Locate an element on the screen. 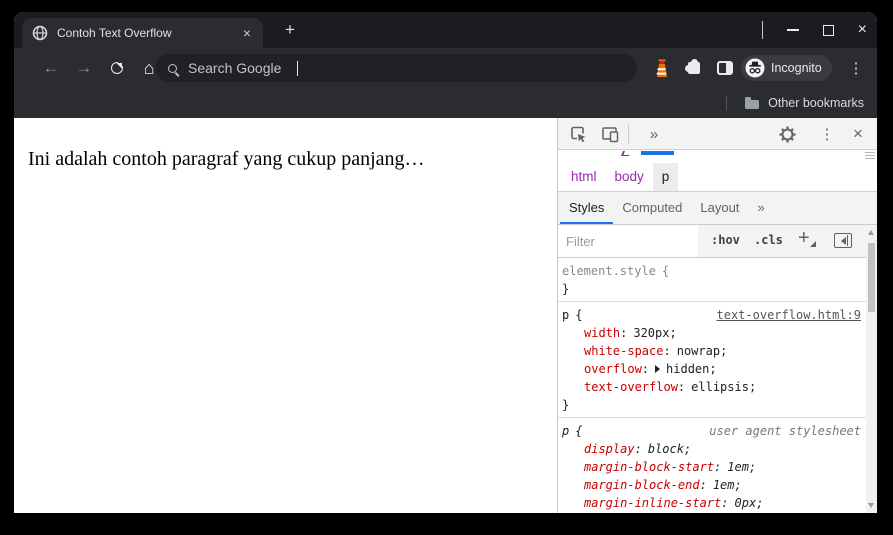  inspect-element-button is located at coordinates (578, 134).